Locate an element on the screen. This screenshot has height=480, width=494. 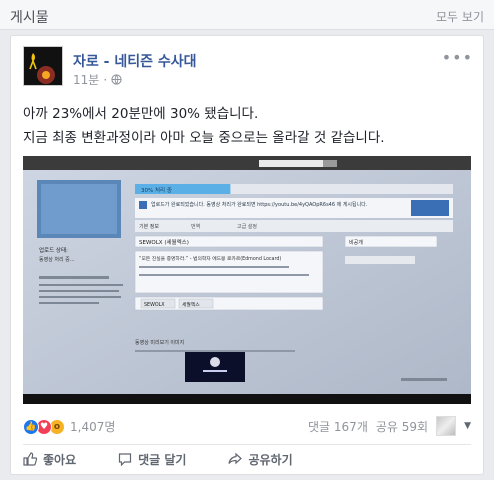
see-all-link: 모두 보기 is located at coordinates (460, 16).